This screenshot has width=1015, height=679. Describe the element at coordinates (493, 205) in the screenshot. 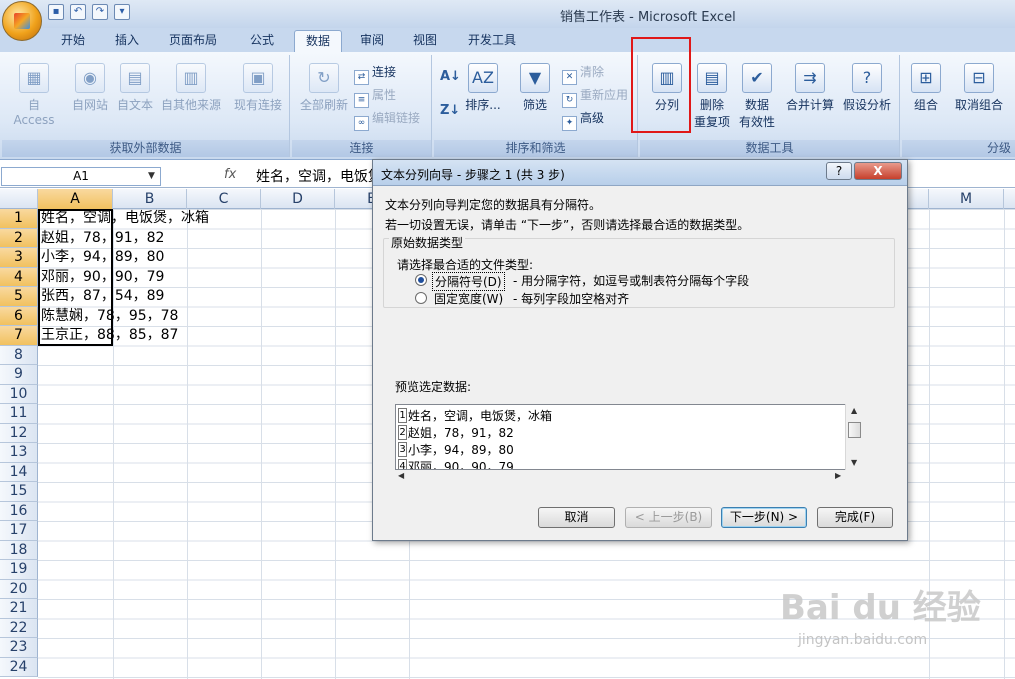

I see `dialog-message-1: 文本分列向导判定您的数据具有分隔符。` at that location.